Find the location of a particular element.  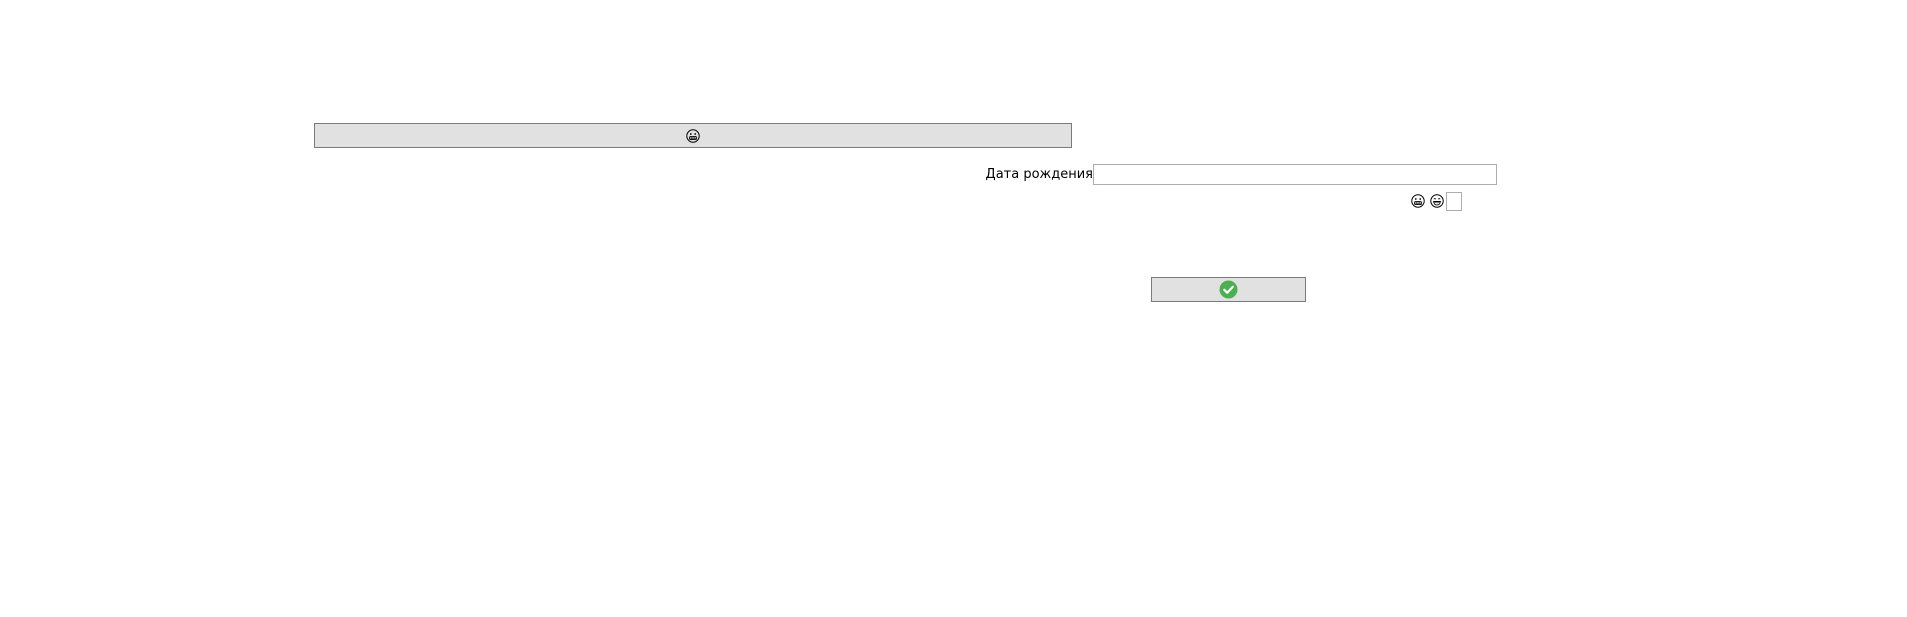

dob-input is located at coordinates (1295, 174).